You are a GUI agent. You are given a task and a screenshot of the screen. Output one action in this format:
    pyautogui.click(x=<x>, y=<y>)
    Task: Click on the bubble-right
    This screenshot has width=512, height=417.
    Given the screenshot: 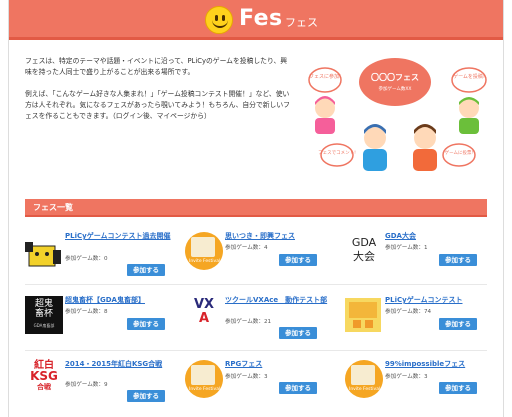 What is the action you would take?
    pyautogui.click(x=469, y=80)
    